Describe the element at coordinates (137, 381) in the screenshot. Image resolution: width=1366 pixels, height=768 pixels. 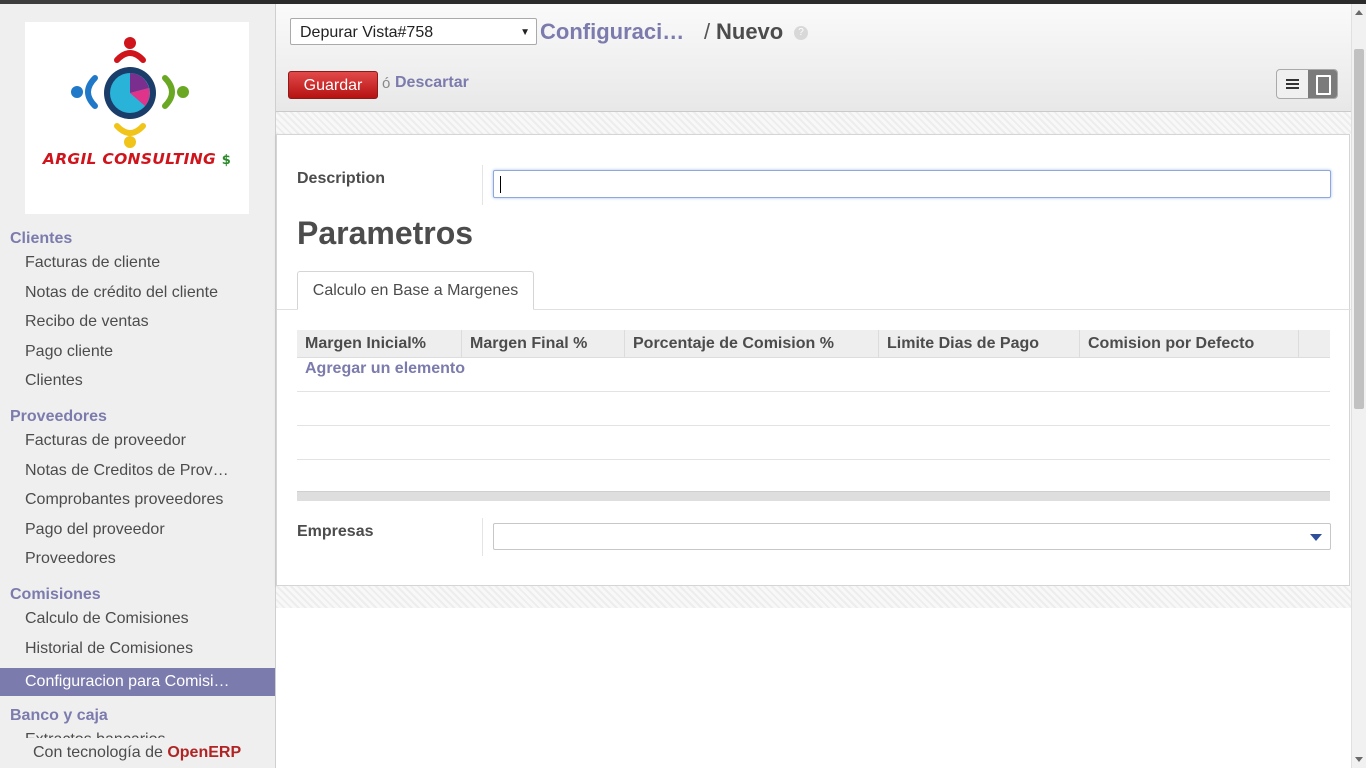
I see `menu-item-clientes: Clientes` at that location.